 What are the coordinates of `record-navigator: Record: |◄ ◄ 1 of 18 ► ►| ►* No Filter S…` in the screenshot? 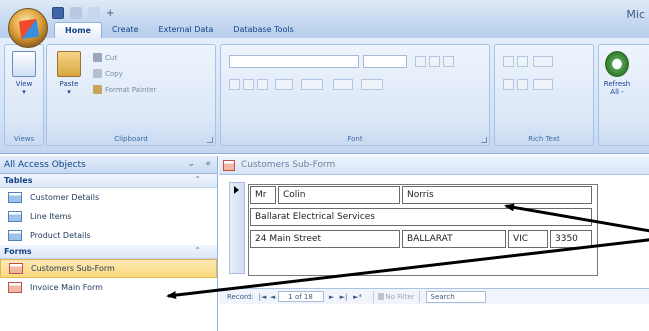 It's located at (434, 296).